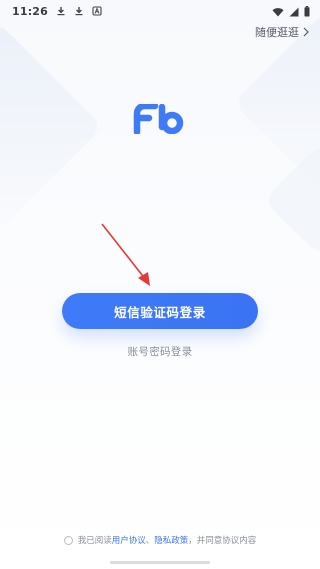  I want to click on sms-login-button: 短信验证码登录, so click(160, 311).